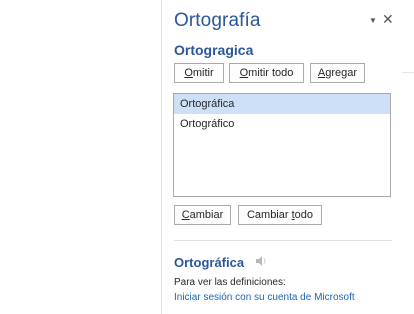 Image resolution: width=414 pixels, height=314 pixels. What do you see at coordinates (373, 20) in the screenshot?
I see `triangle-down-icon: ▼` at bounding box center [373, 20].